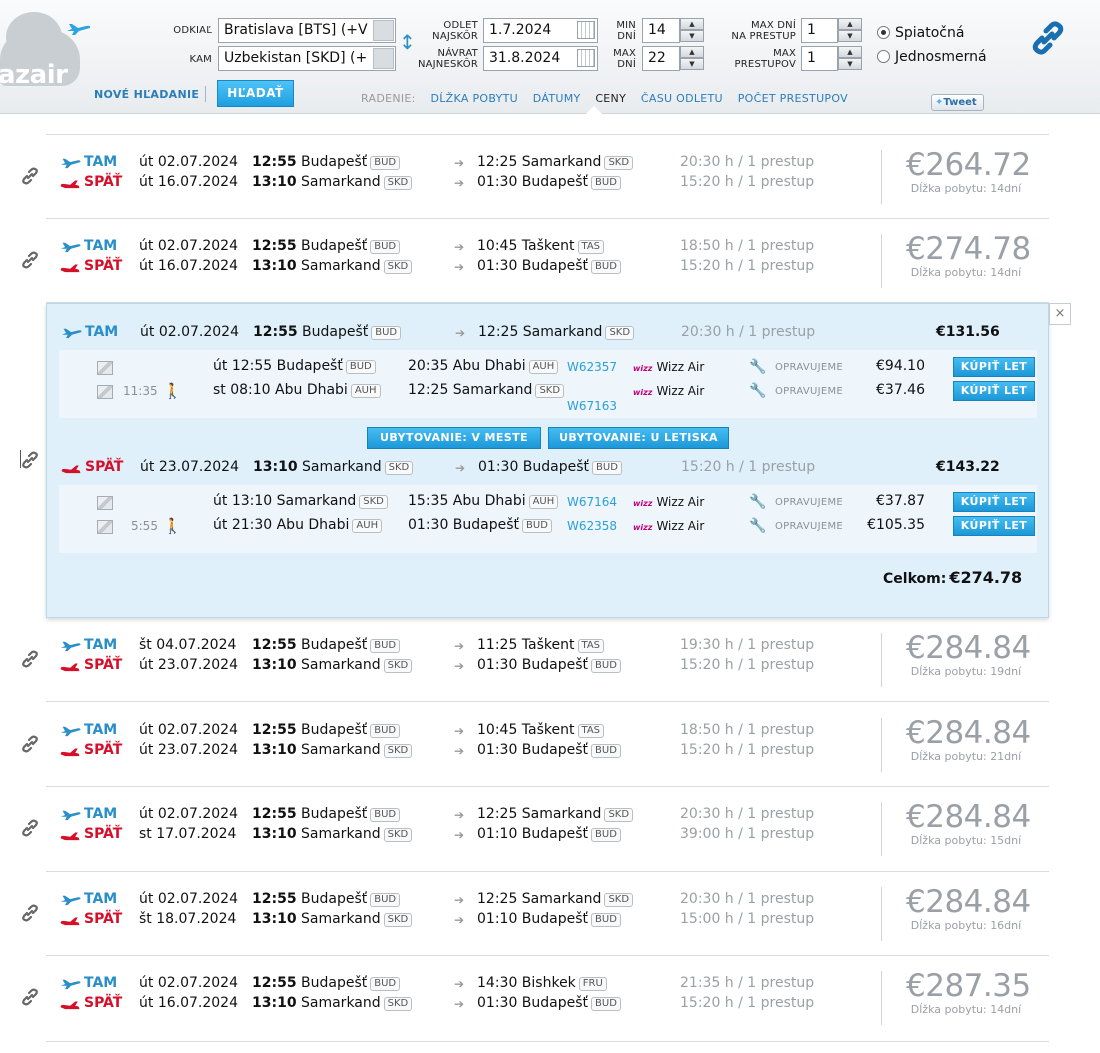  What do you see at coordinates (474, 98) in the screenshot?
I see `sort-stay-length: DĹŽKA POBYTU` at bounding box center [474, 98].